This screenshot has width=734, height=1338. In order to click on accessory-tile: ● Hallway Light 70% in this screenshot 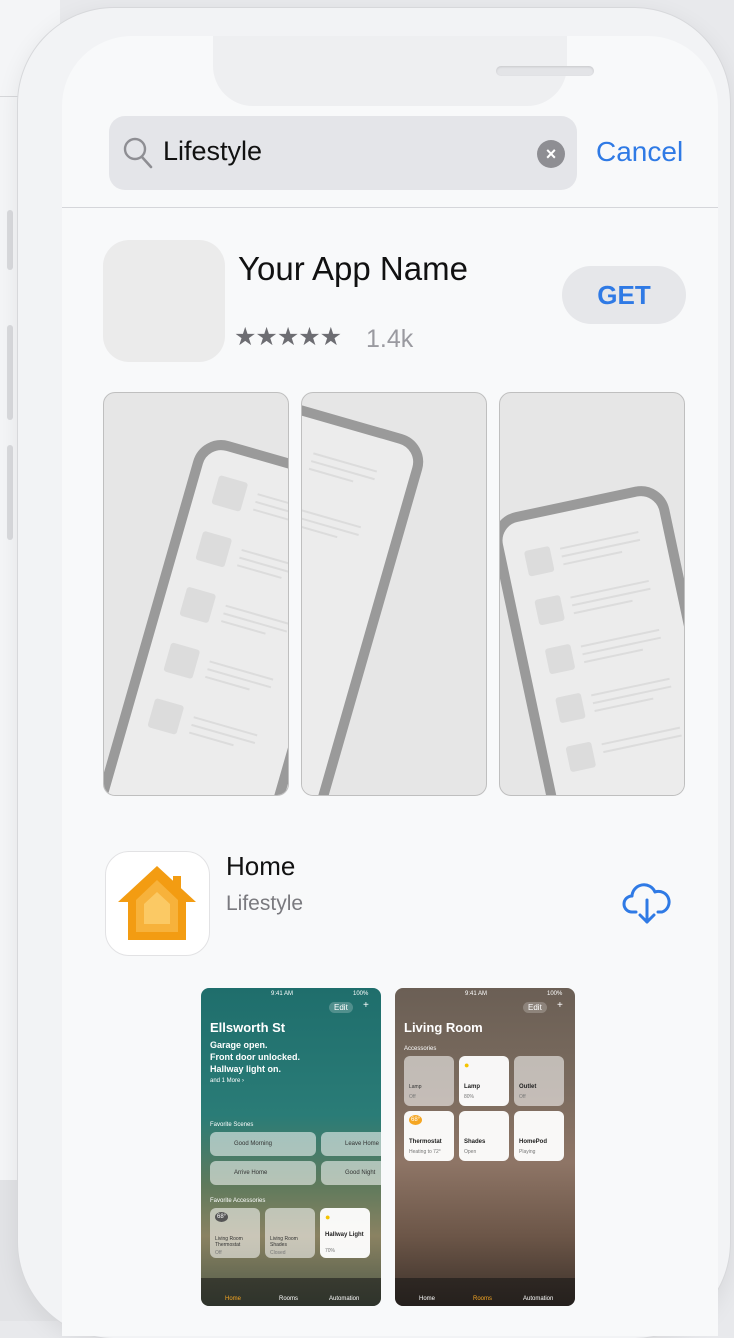, I will do `click(345, 1233)`.